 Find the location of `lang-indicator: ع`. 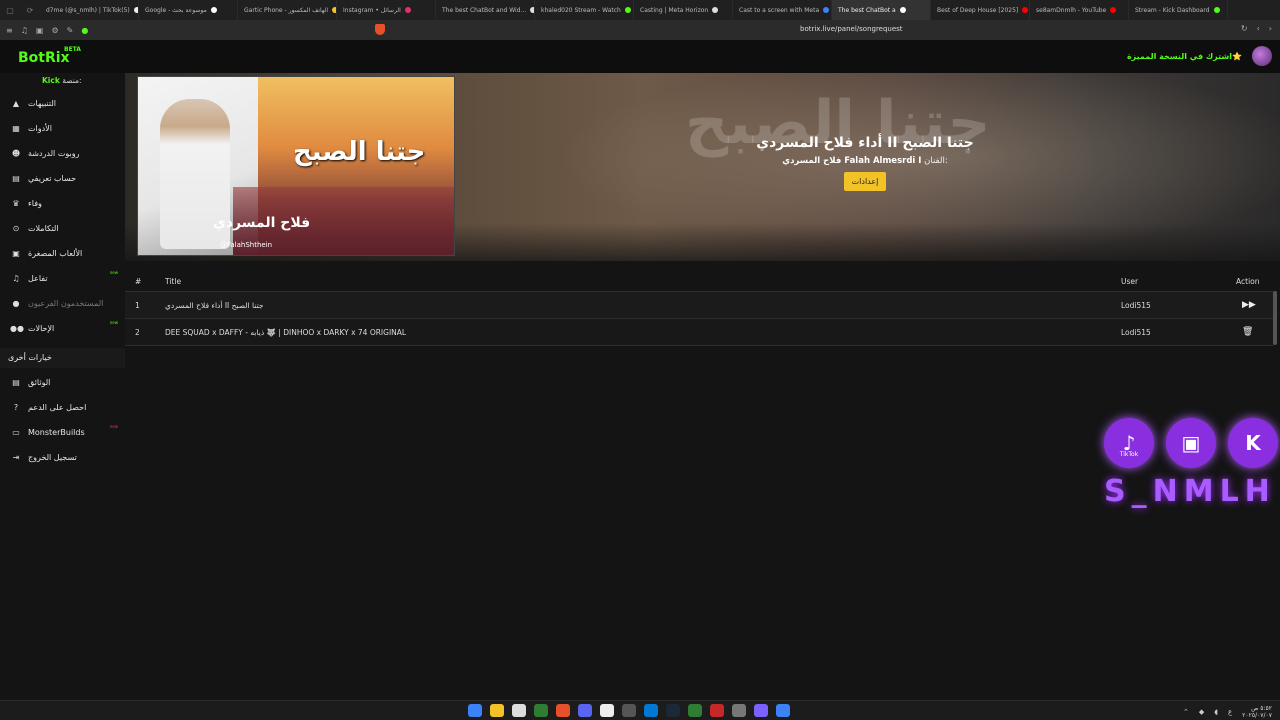

lang-indicator: ع is located at coordinates (1230, 712).